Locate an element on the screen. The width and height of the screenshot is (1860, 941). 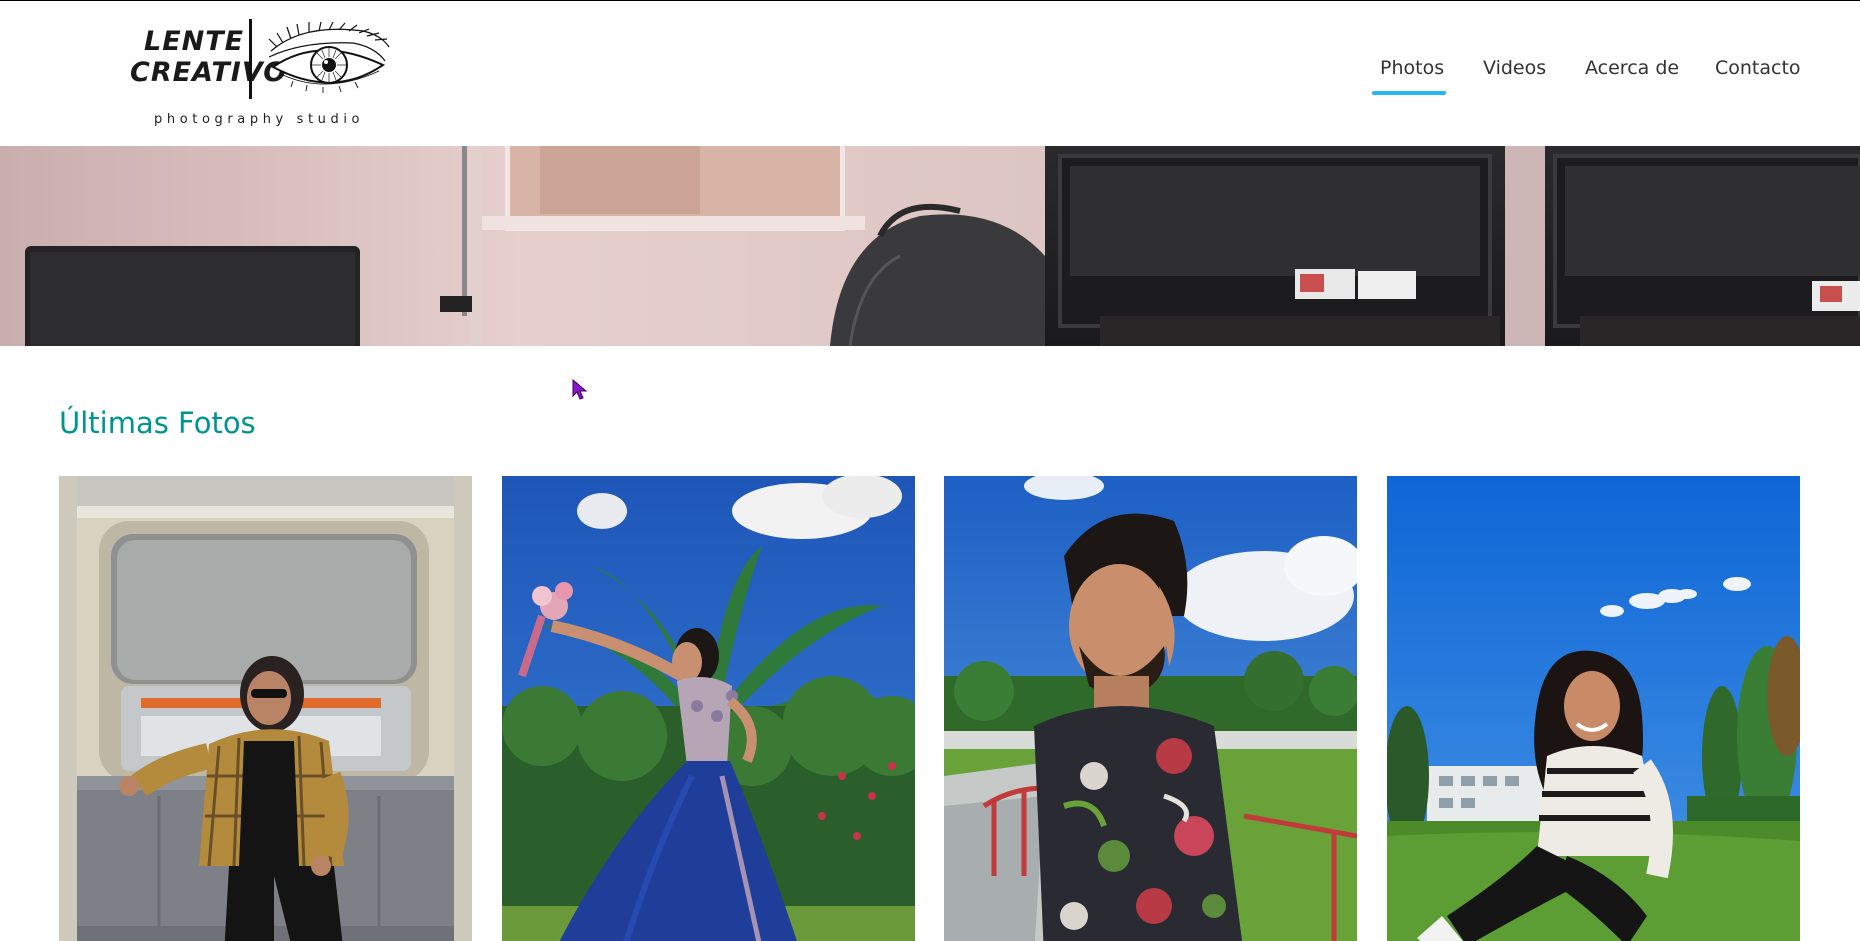
nav-item-videos: Videos is located at coordinates (1514, 68).